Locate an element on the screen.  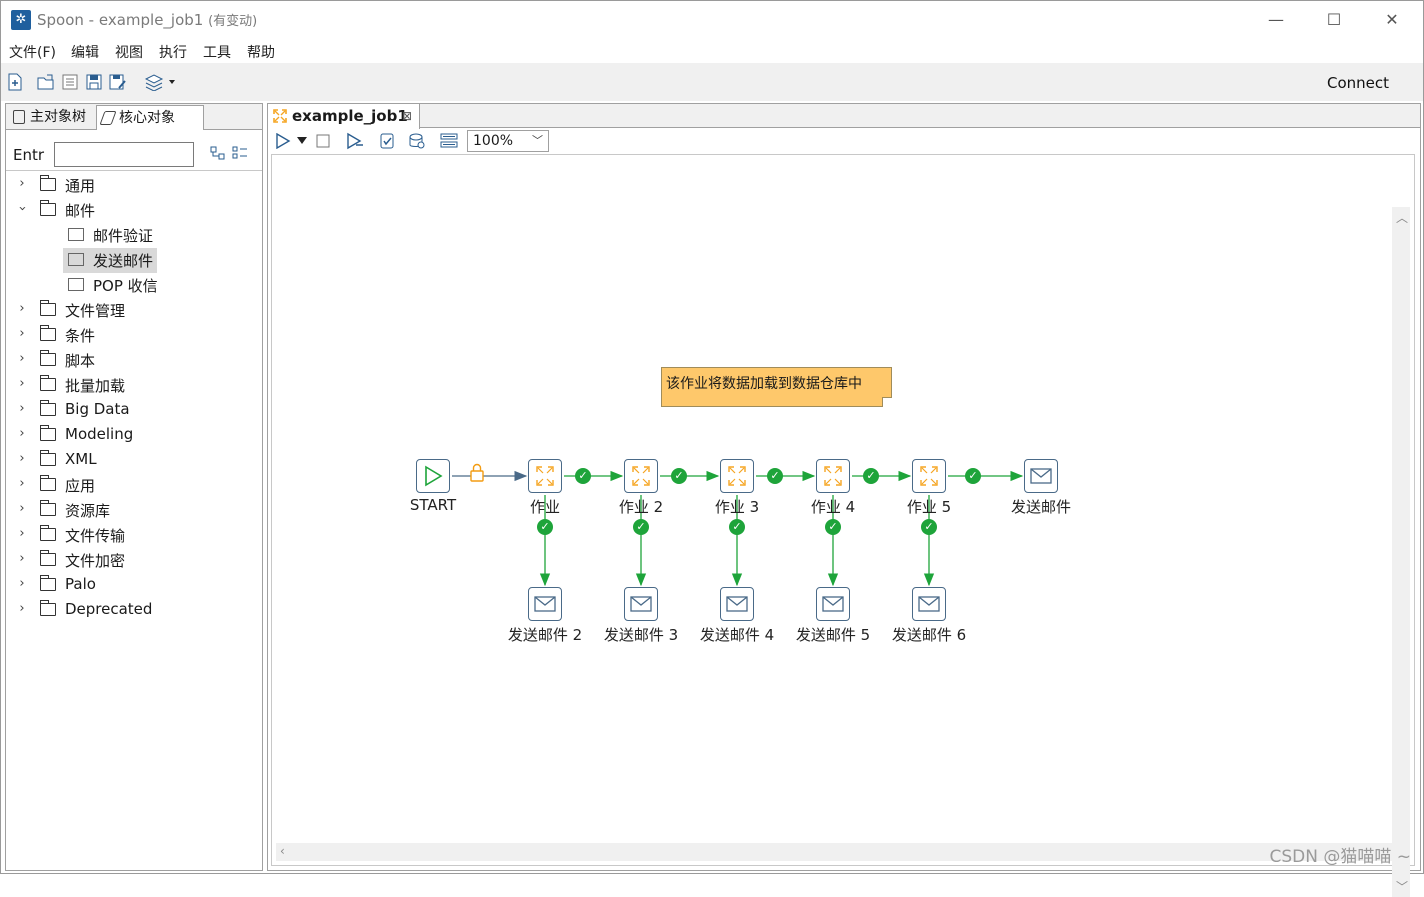
impact-analysis-icon is located at coordinates (417, 141).